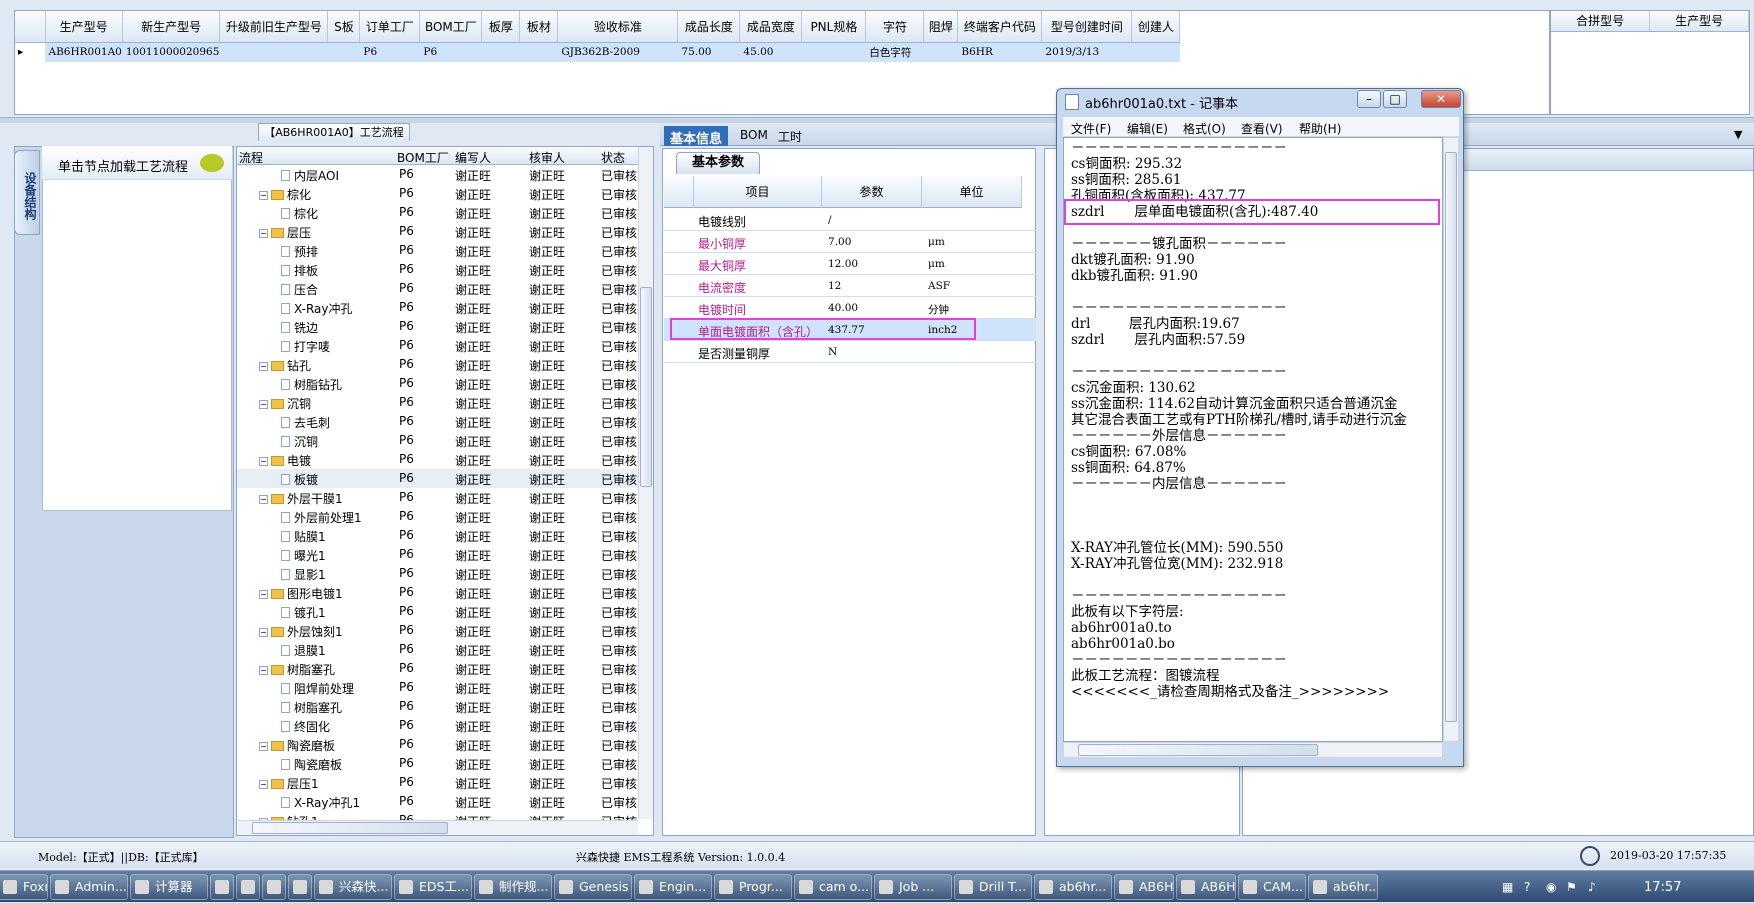  What do you see at coordinates (439, 782) in the screenshot?
I see `tree-node: − 层压1 P6 谢正旺 谢正旺 已审核` at bounding box center [439, 782].